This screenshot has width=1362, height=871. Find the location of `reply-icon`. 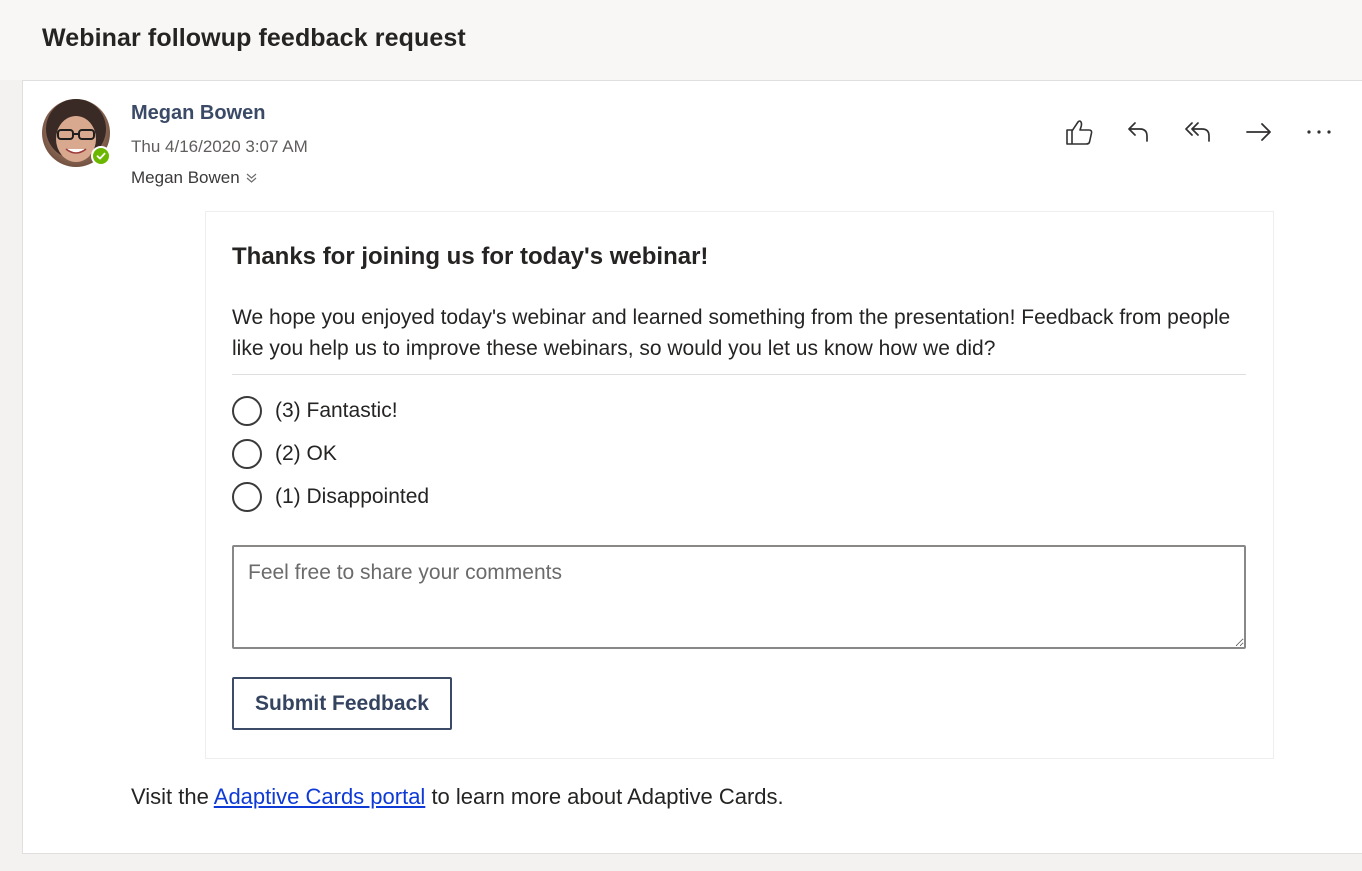

reply-icon is located at coordinates (1138, 132).